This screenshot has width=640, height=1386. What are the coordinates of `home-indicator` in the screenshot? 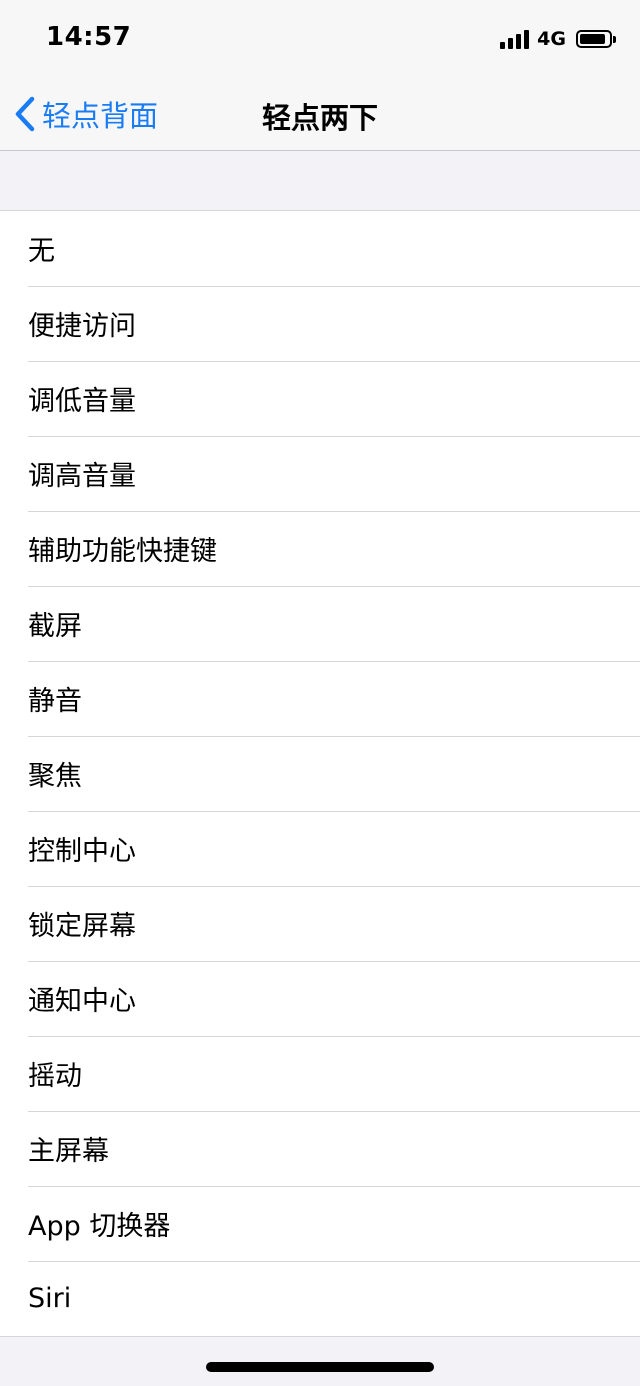 It's located at (320, 1367).